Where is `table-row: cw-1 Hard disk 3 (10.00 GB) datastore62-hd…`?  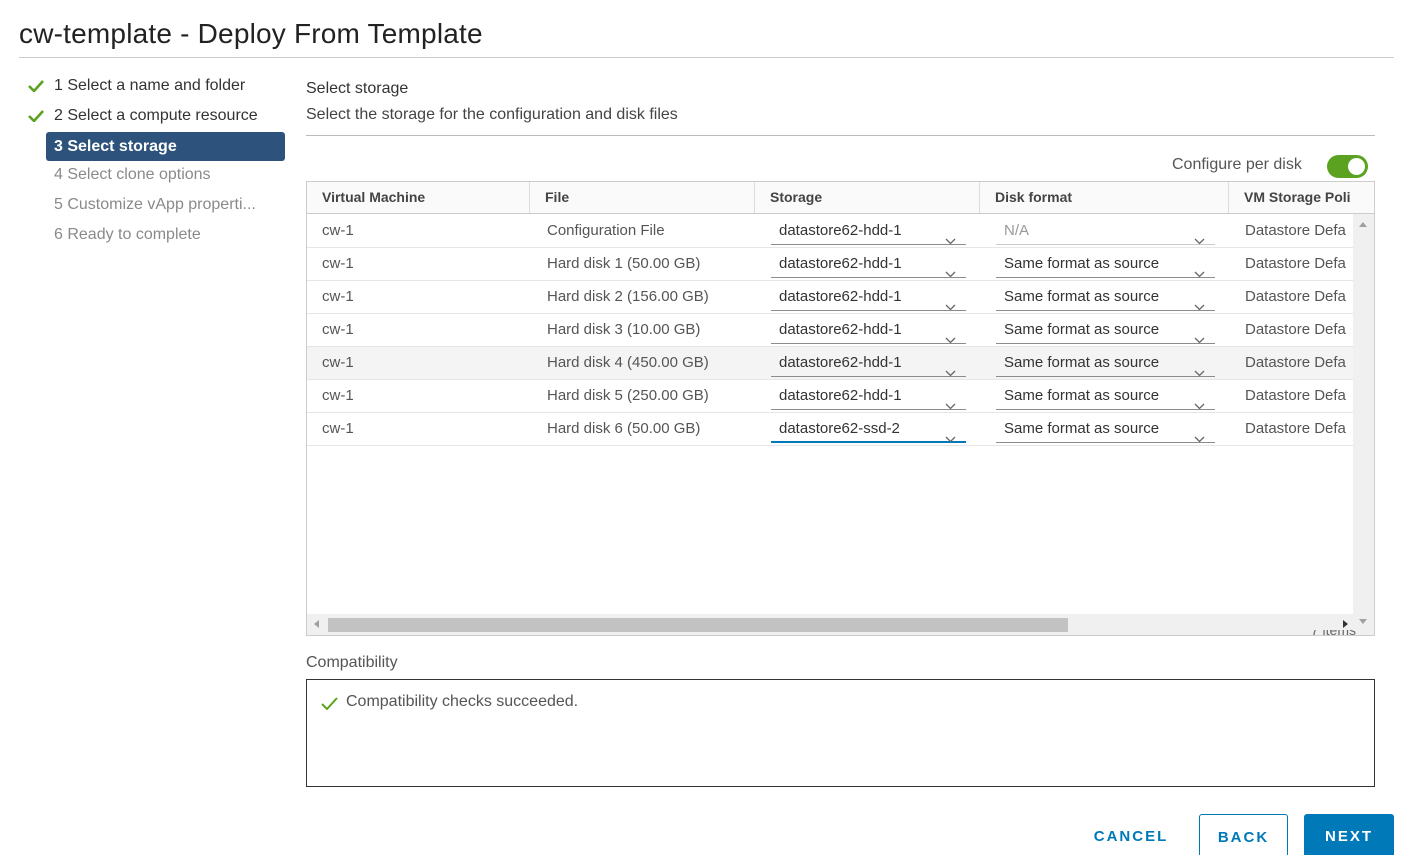 table-row: cw-1 Hard disk 3 (10.00 GB) datastore62-hd… is located at coordinates (830, 330).